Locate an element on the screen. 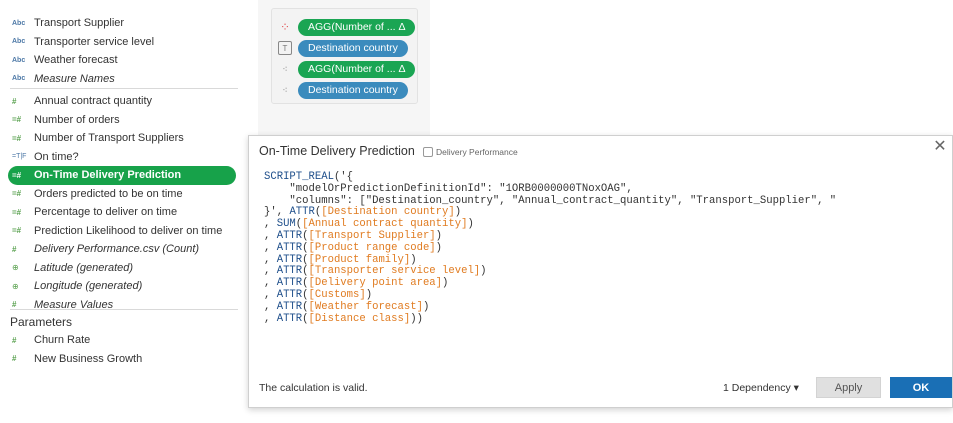 This screenshot has height=423, width=953. field-number-of-orders: =# Number of orders is located at coordinates (128, 120).